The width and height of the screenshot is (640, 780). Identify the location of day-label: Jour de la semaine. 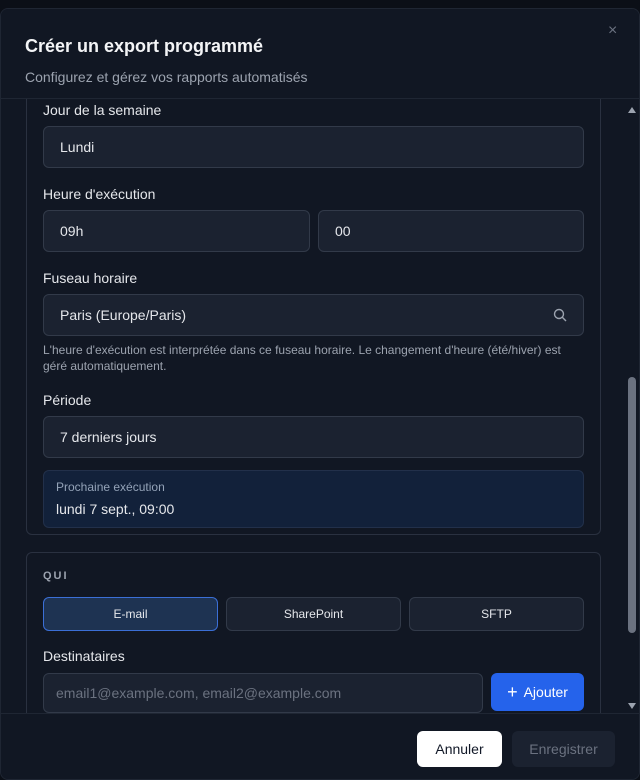
(102, 110).